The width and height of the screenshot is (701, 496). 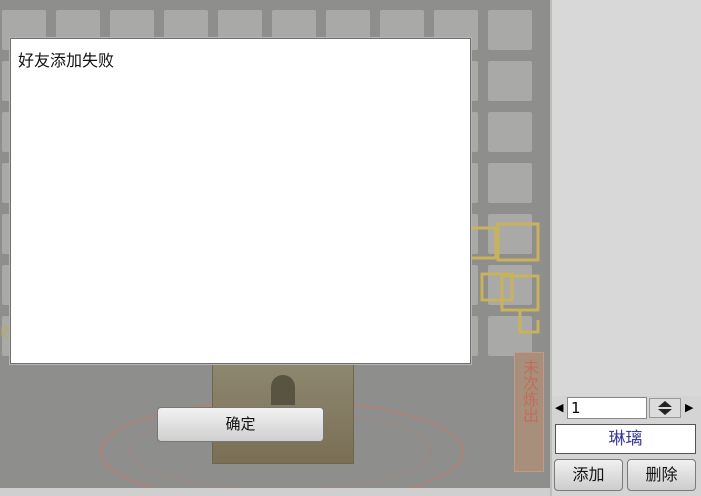 I want to click on up-down-stepper-icon, so click(x=665, y=408).